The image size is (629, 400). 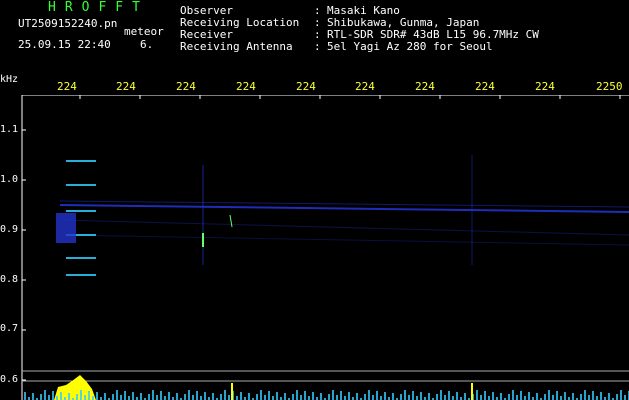 What do you see at coordinates (66, 228) in the screenshot?
I see `echo-head` at bounding box center [66, 228].